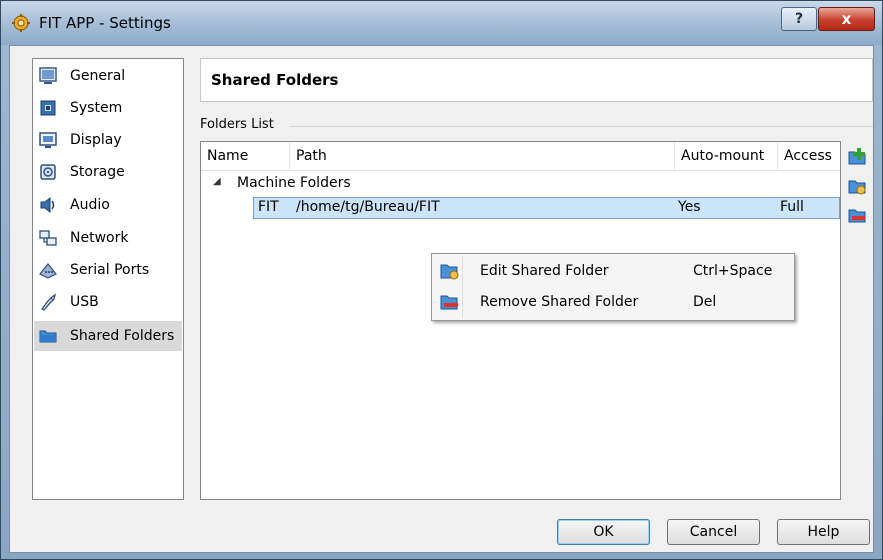 The height and width of the screenshot is (560, 883). What do you see at coordinates (49, 302) in the screenshot?
I see `usb-icon` at bounding box center [49, 302].